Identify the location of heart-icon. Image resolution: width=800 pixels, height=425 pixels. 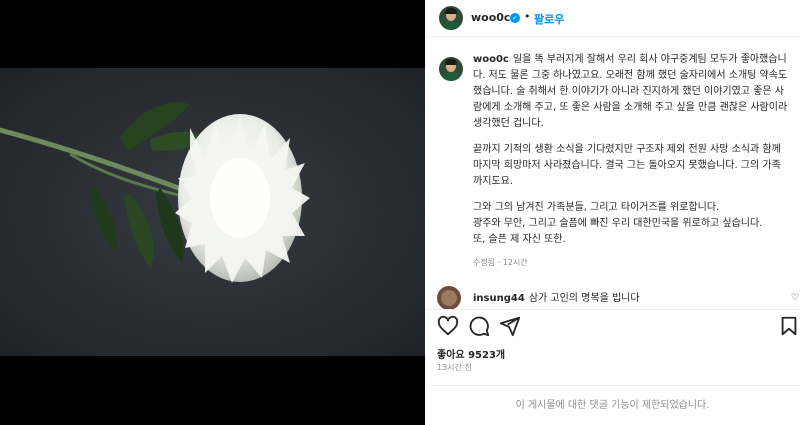
(448, 326).